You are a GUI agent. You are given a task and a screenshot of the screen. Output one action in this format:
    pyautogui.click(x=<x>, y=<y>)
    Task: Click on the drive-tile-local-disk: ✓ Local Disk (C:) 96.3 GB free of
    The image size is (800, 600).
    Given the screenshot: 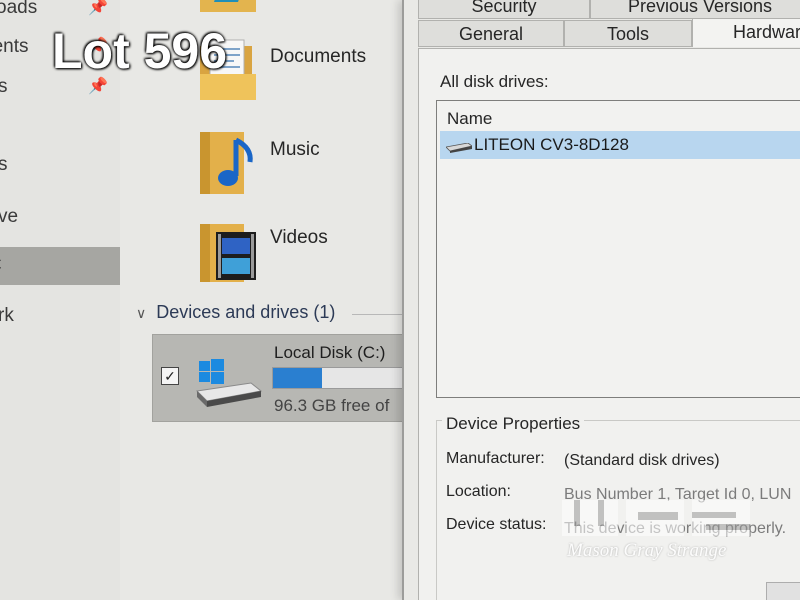 What is the action you would take?
    pyautogui.click(x=277, y=378)
    